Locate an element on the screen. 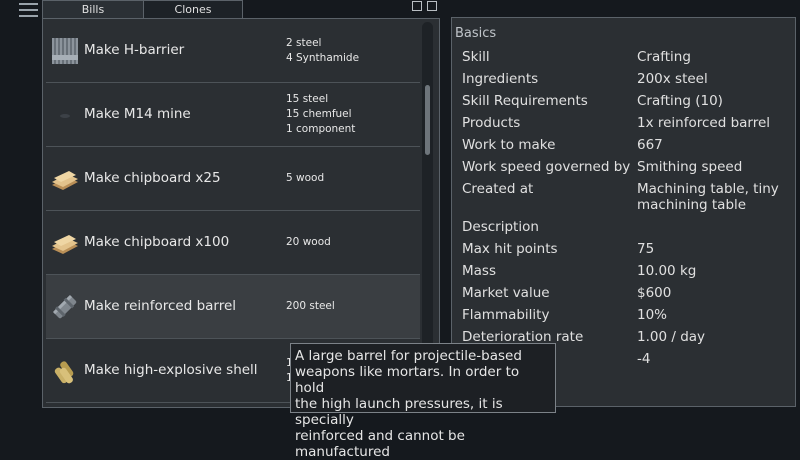 This screenshot has width=800, height=460. bill-label: Make chipboard x100 is located at coordinates (157, 242).